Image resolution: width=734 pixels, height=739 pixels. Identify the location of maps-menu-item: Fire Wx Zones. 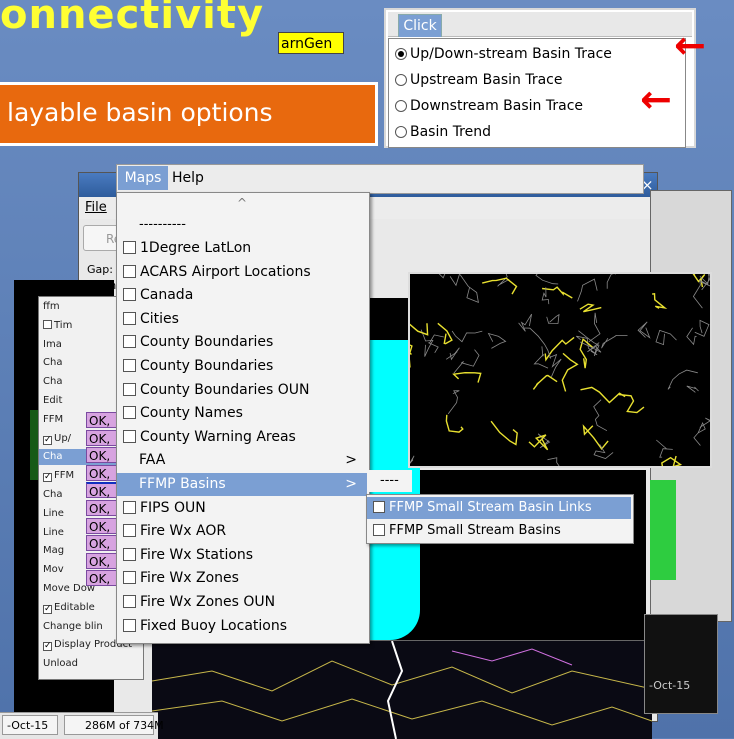
(242, 578).